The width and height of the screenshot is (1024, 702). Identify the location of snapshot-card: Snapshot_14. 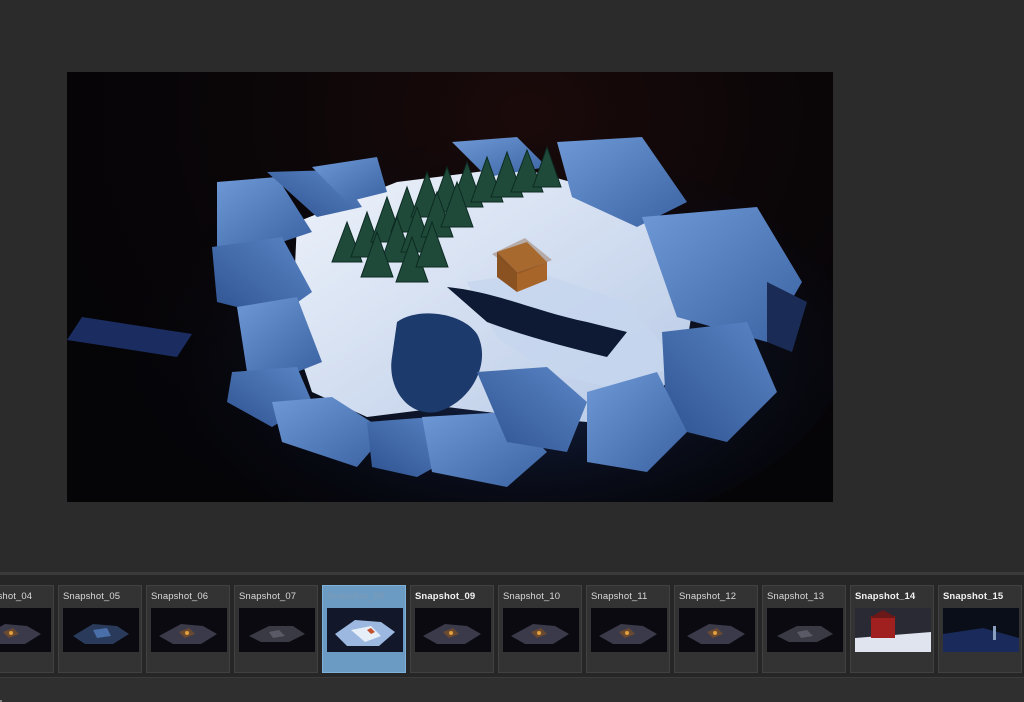
(892, 629).